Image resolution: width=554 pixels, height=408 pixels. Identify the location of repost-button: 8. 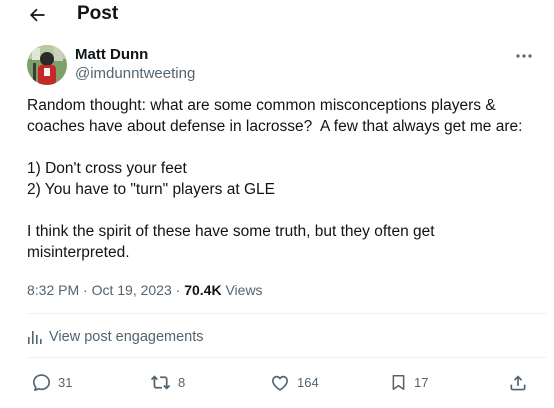
(167, 382).